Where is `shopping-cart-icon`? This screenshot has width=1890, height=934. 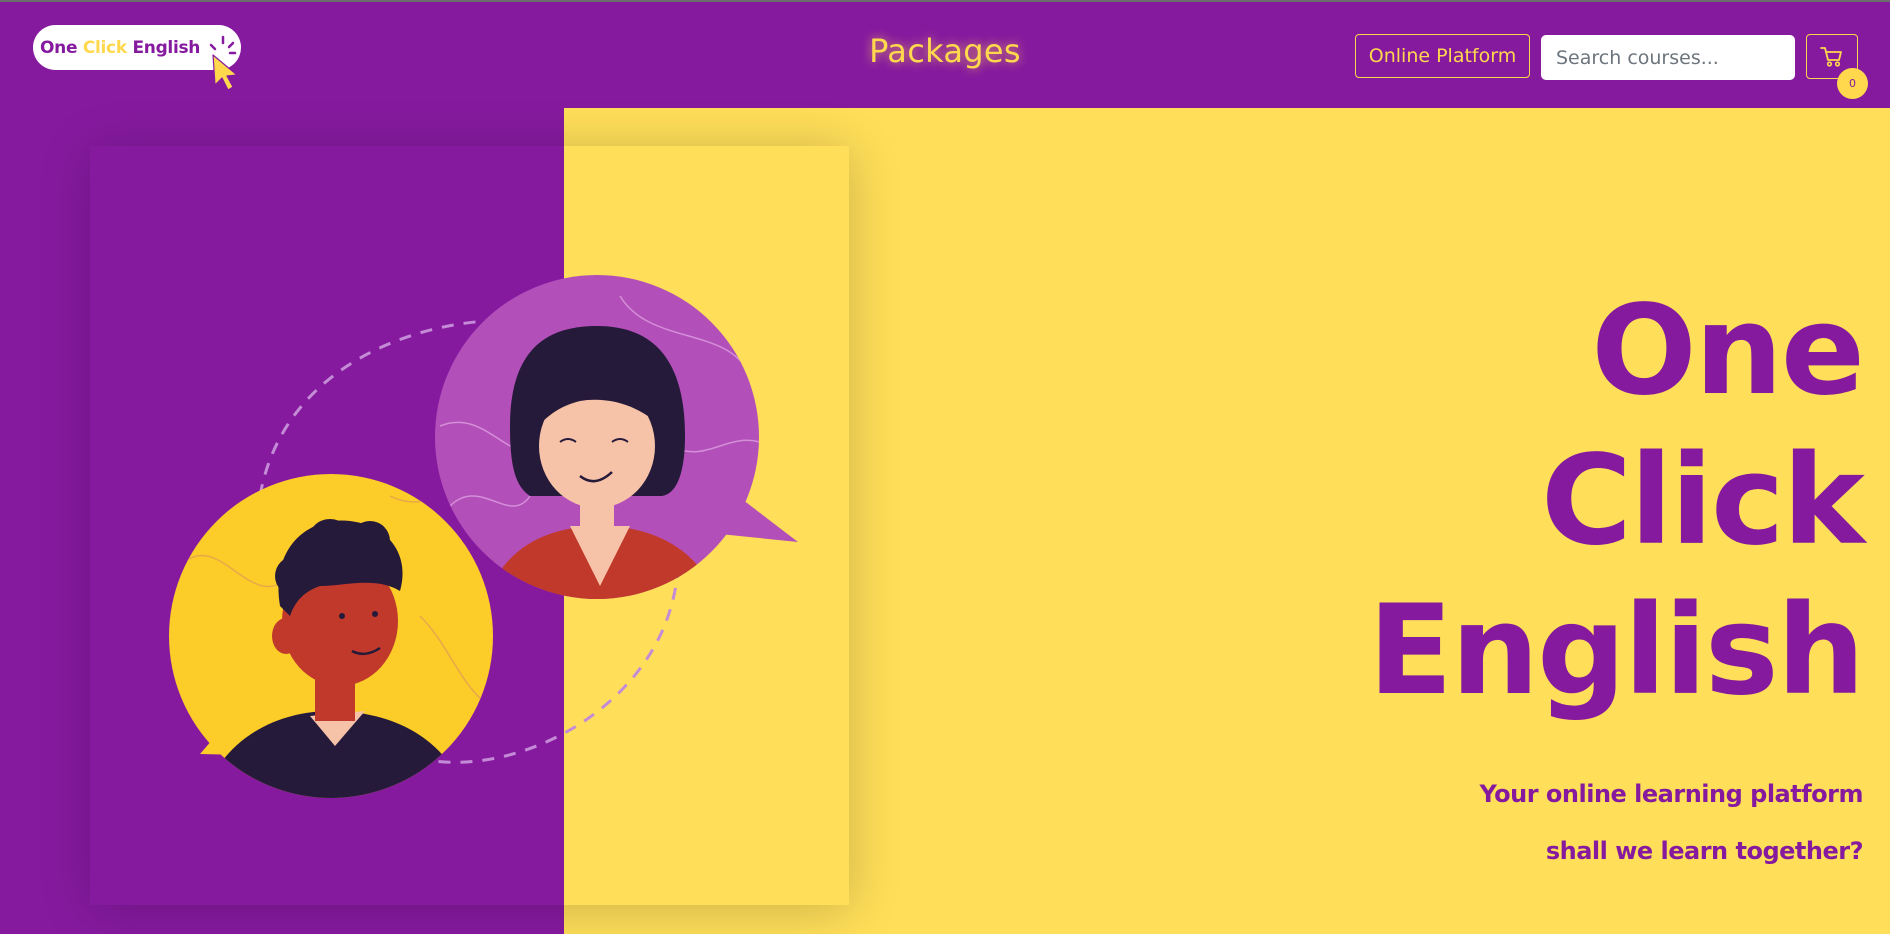 shopping-cart-icon is located at coordinates (1831, 56).